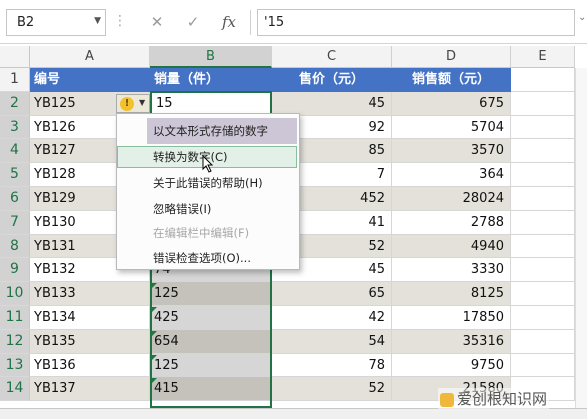  What do you see at coordinates (451, 365) in the screenshot?
I see `sales-cell: 9750` at bounding box center [451, 365].